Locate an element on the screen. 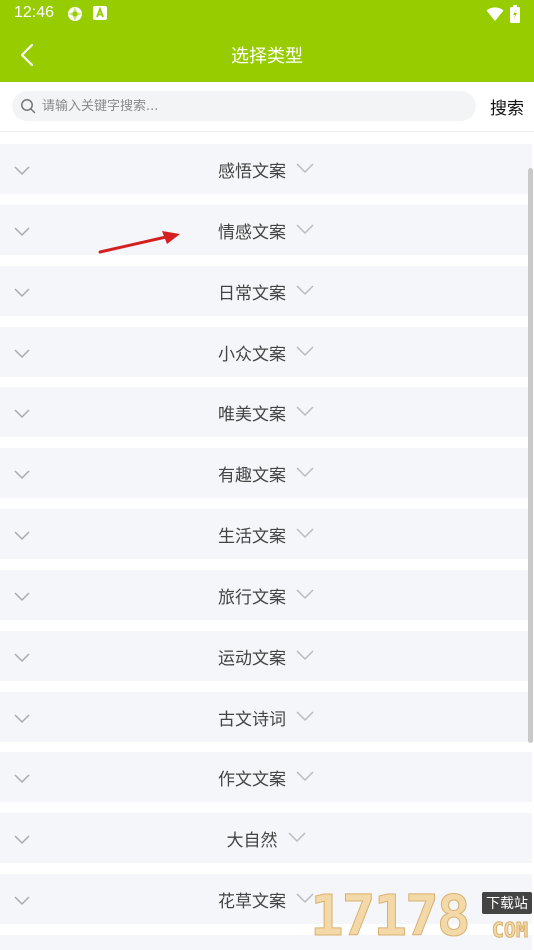 This screenshot has height=950, width=534. red-arrow-annotation is located at coordinates (139, 242).